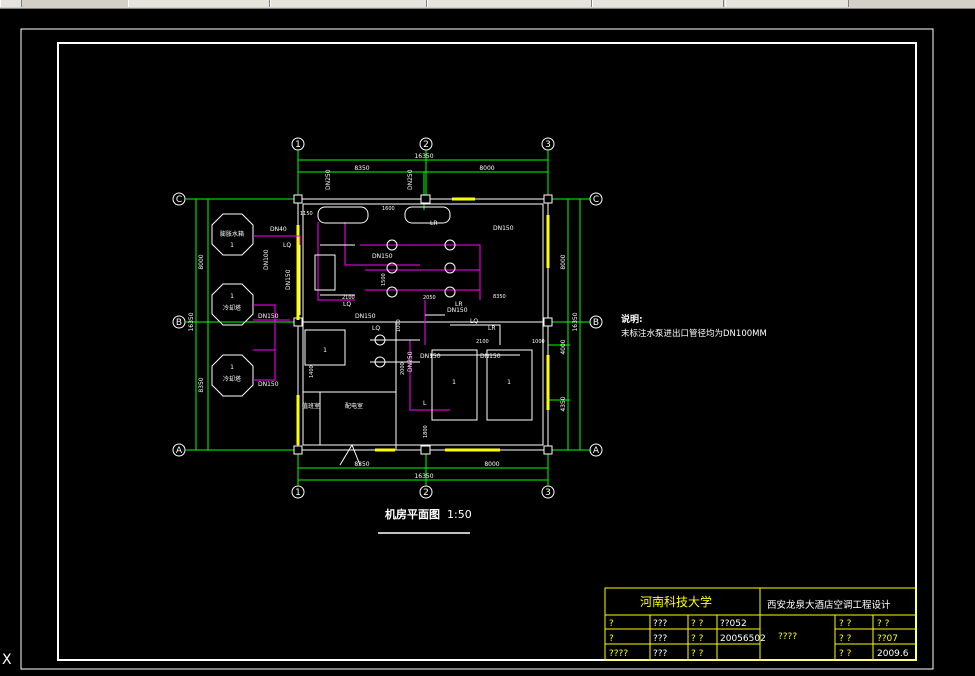 The height and width of the screenshot is (676, 975). Describe the element at coordinates (548, 493) in the screenshot. I see `grid-col-3-bottom: 3` at that location.